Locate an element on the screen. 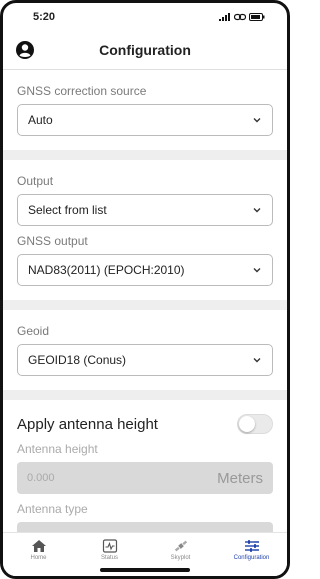 The width and height of the screenshot is (320, 579). account-icon is located at coordinates (25, 50).